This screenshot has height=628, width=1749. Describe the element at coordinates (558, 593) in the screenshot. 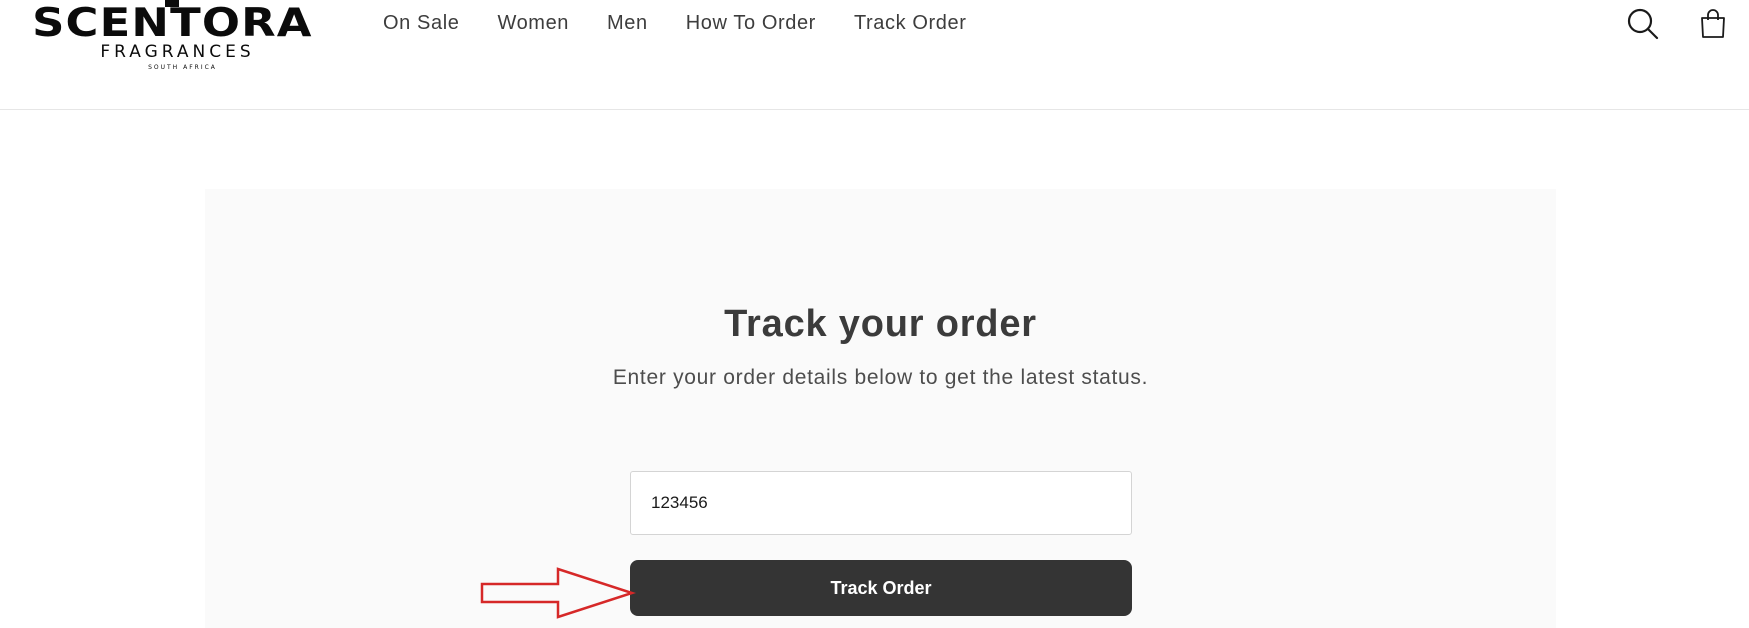

I see `red-arrow-annotation` at that location.